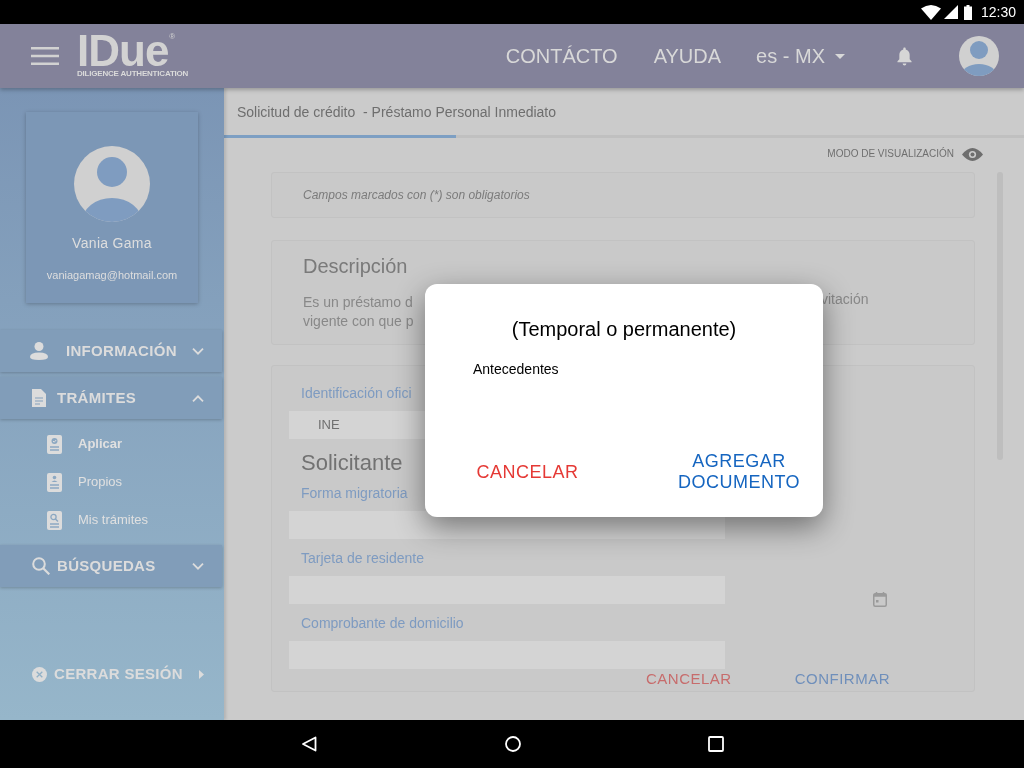  What do you see at coordinates (133, 74) in the screenshot?
I see `logo-tagline: DILIGENCE AUTHENTICATION` at bounding box center [133, 74].